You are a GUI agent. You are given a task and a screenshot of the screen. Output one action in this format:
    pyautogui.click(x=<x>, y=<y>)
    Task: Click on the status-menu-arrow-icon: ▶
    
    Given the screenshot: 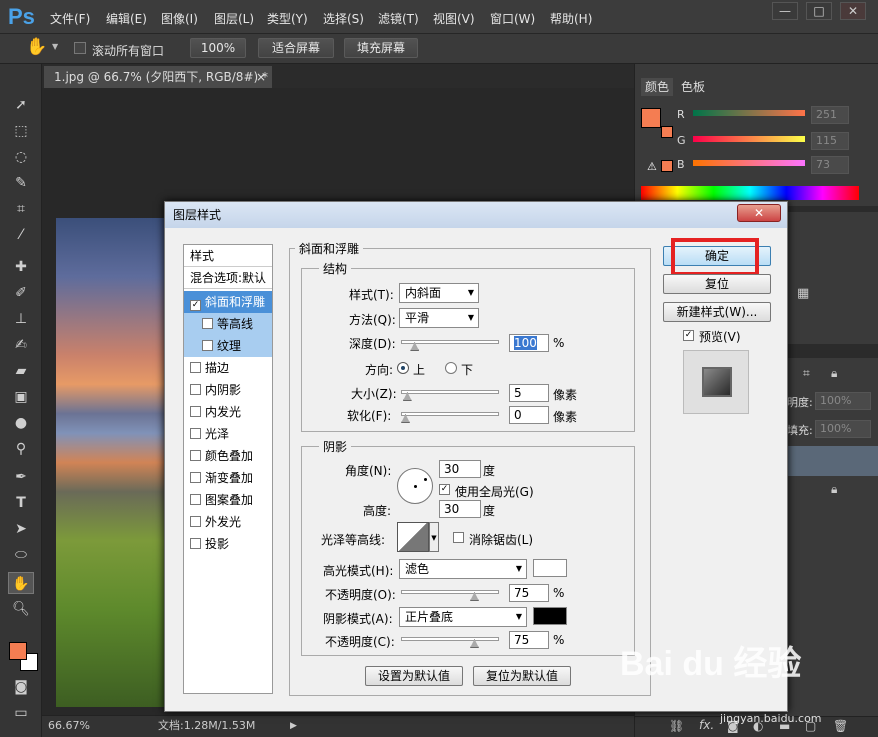 What is the action you would take?
    pyautogui.click(x=293, y=726)
    